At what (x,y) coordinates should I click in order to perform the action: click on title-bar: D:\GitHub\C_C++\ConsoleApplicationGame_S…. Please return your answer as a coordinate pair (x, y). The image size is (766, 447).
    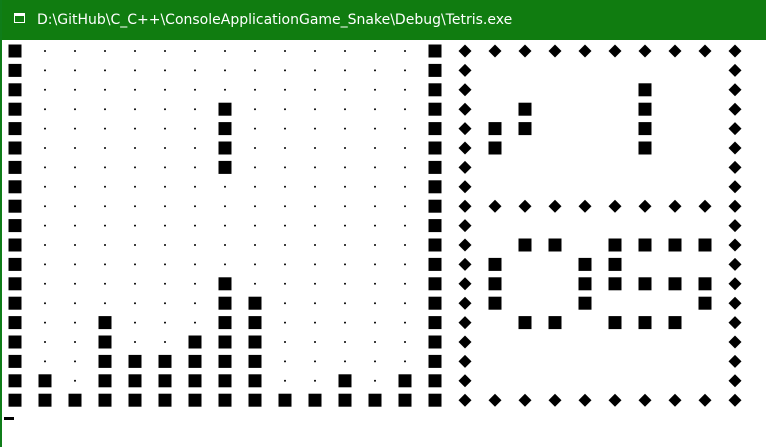
    Looking at the image, I should click on (384, 20).